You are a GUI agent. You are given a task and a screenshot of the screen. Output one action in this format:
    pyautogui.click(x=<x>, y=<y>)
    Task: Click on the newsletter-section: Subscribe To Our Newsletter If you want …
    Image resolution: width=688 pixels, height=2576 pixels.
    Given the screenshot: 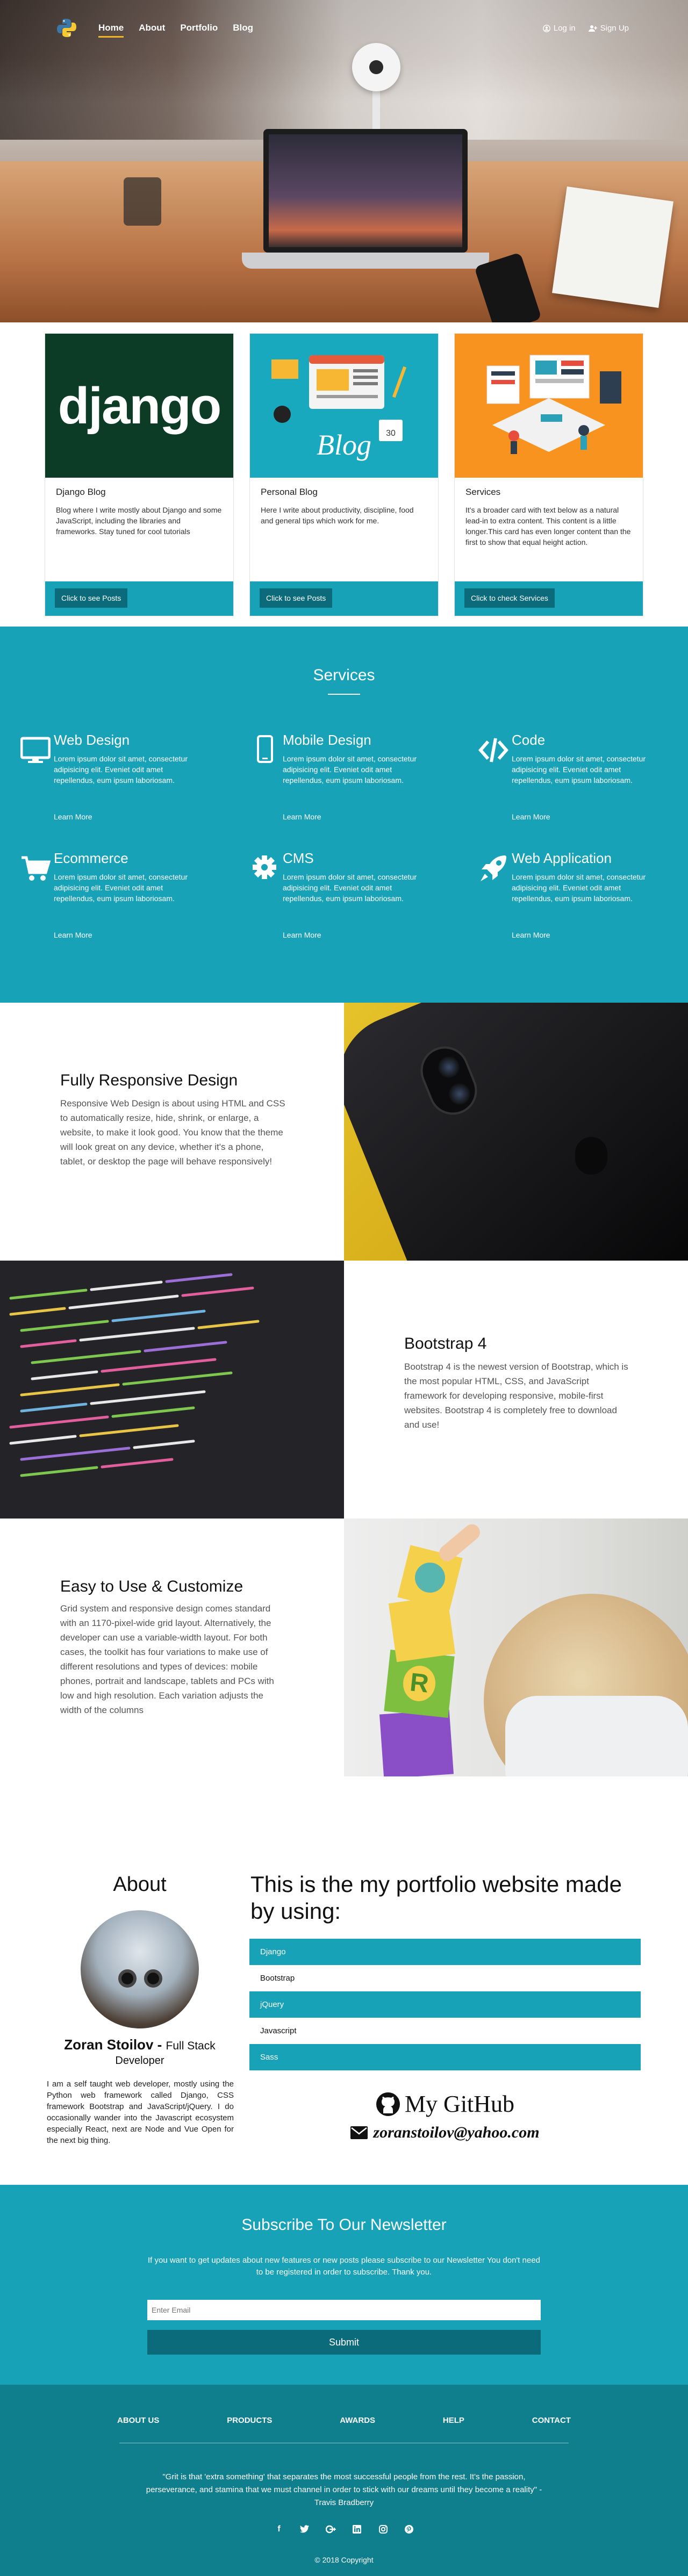 What is the action you would take?
    pyautogui.click(x=344, y=2285)
    